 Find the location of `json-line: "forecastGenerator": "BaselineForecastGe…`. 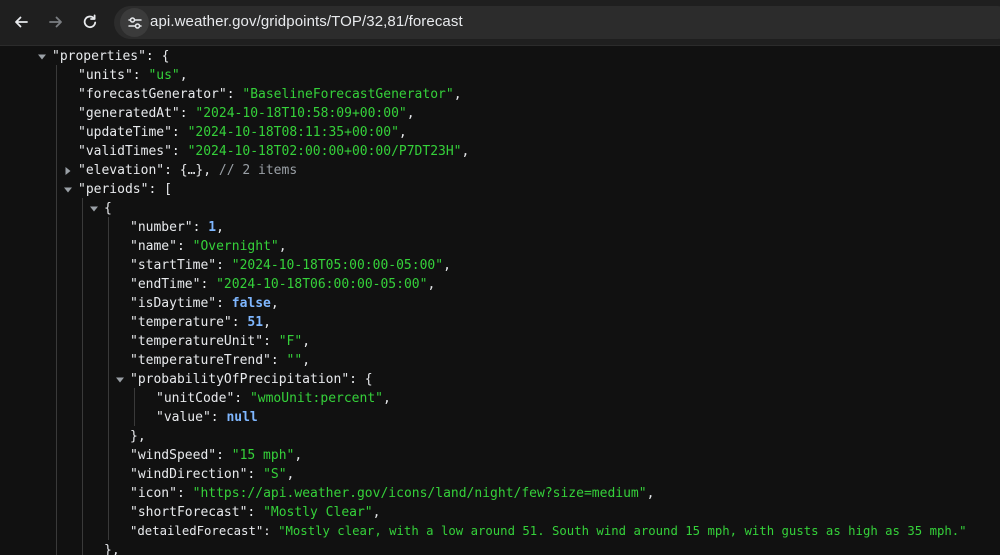

json-line: "forecastGenerator": "BaselineForecastGe… is located at coordinates (270, 94).